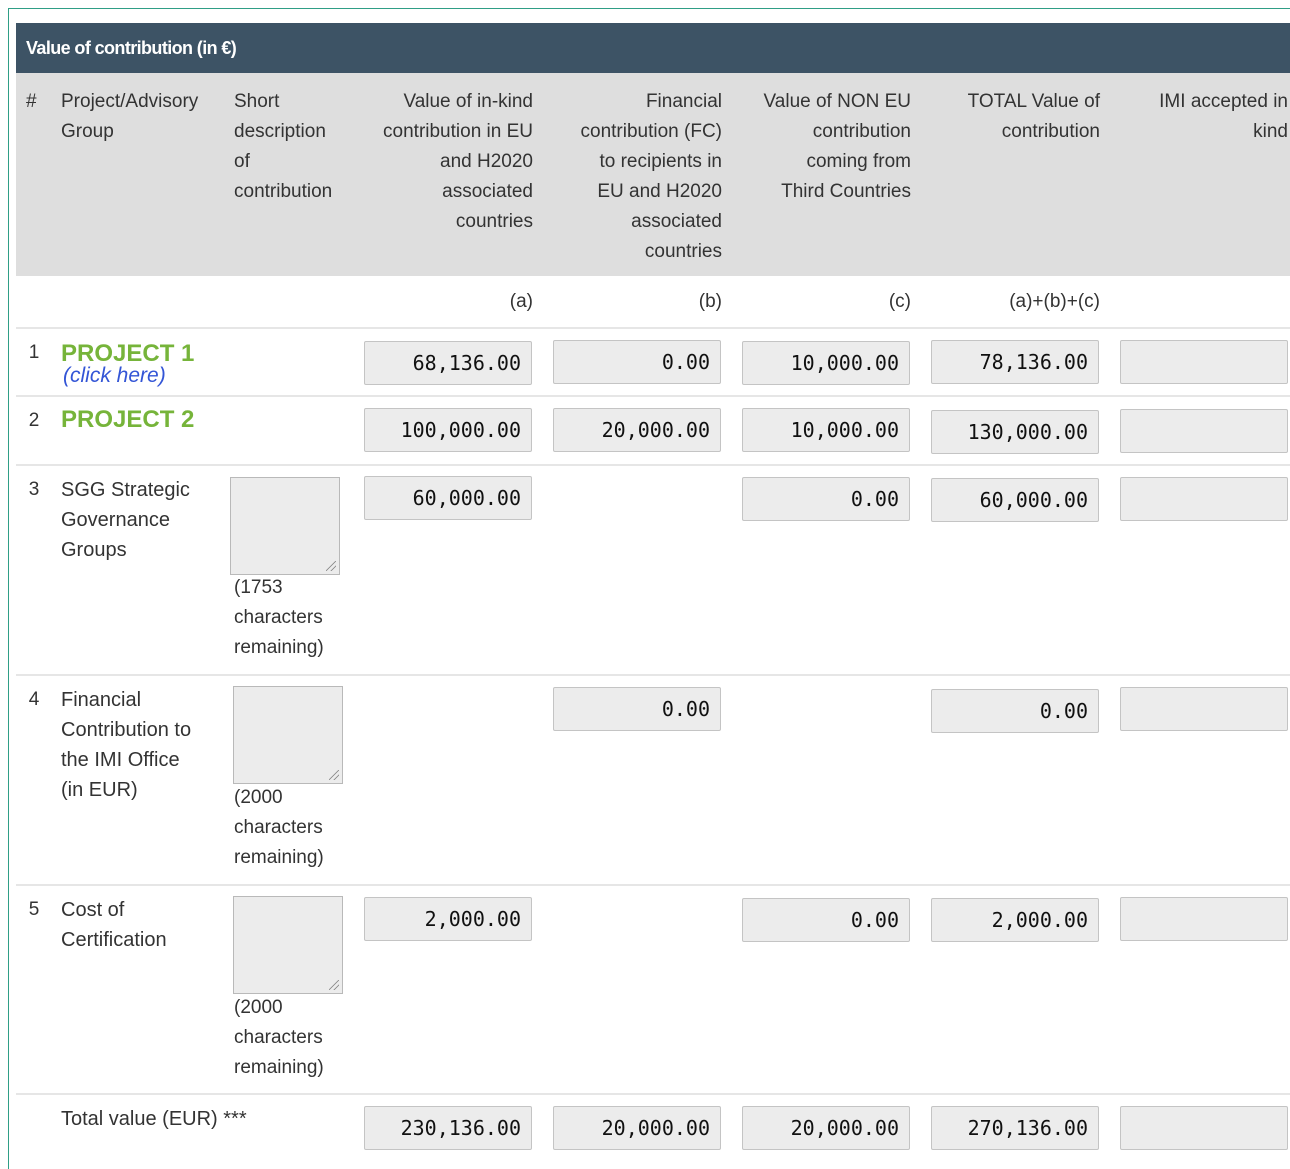  Describe the element at coordinates (154, 1119) in the screenshot. I see `total-label: Total value (EUR) ***` at that location.